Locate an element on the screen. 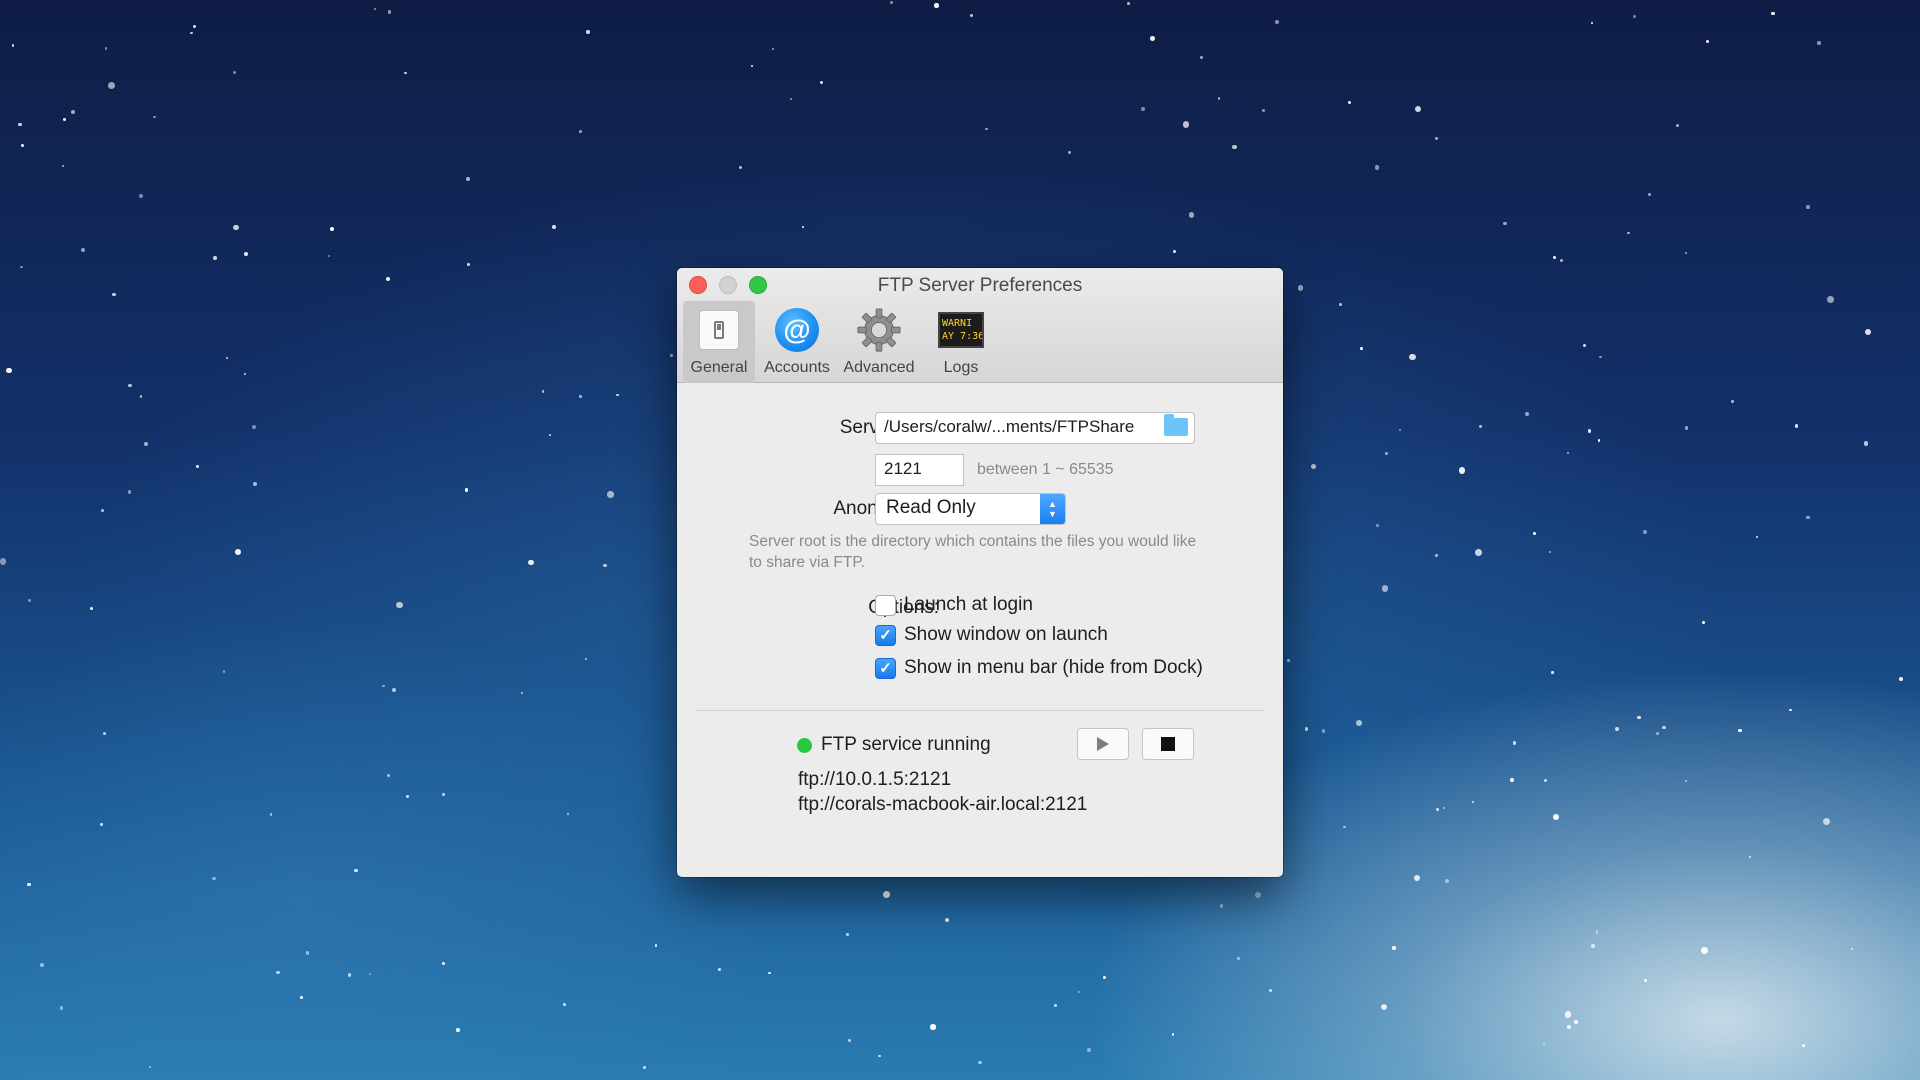 This screenshot has height=1080, width=1920. server-root-value: /Users/coralw/...ments/FTPShare is located at coordinates (1009, 426).